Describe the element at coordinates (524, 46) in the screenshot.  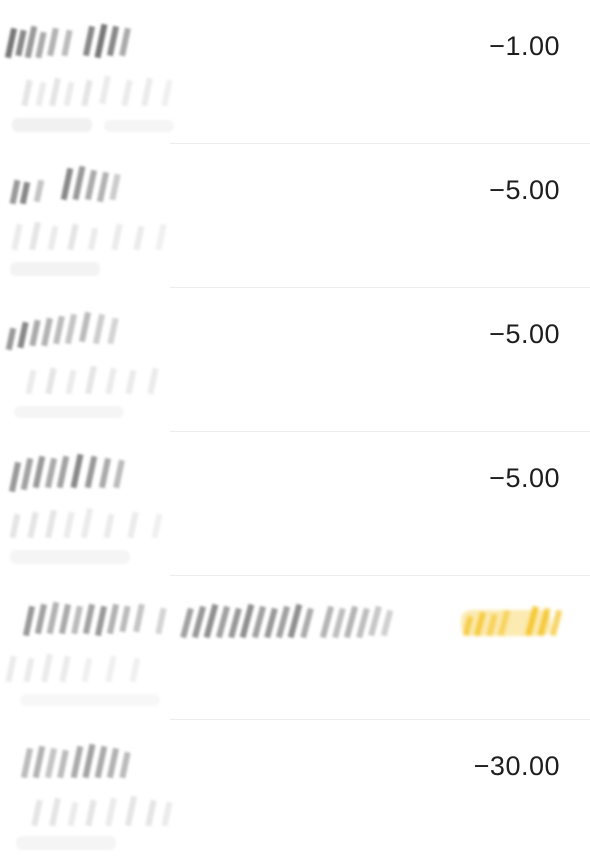
I see `transaction-amount: −1.00` at that location.